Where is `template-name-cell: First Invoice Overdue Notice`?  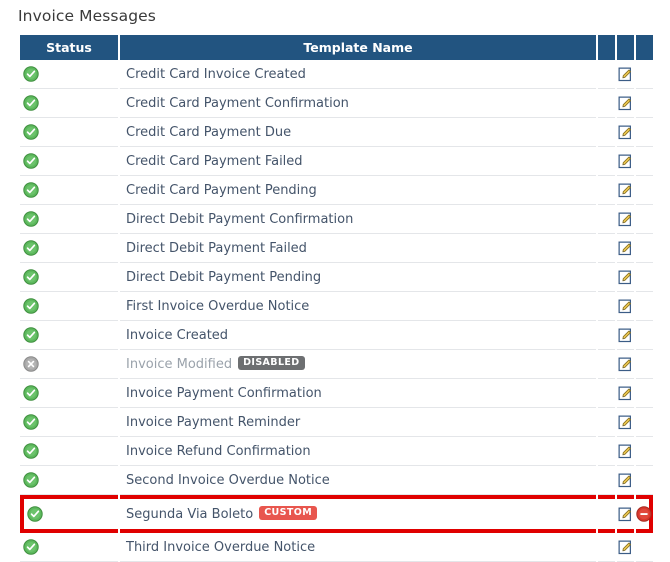 template-name-cell: First Invoice Overdue Notice is located at coordinates (358, 306).